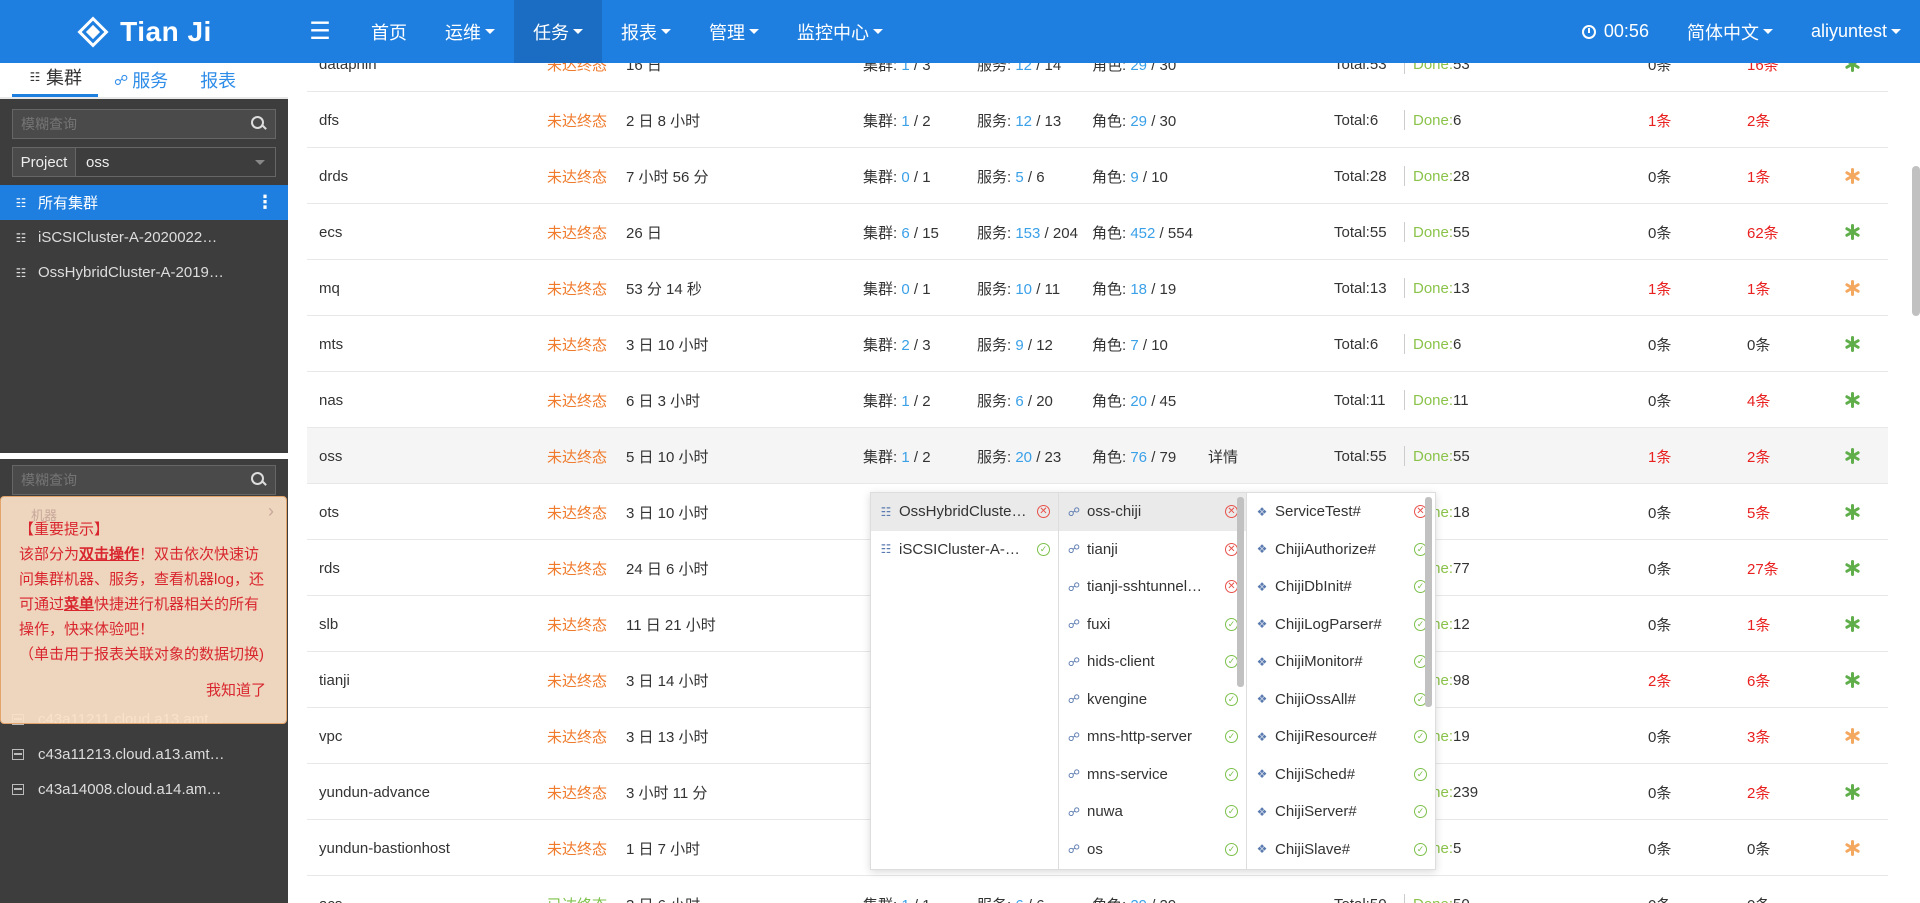  What do you see at coordinates (1152, 737) in the screenshot?
I see `popup-service-item: ☍ mns-http-server ✓` at bounding box center [1152, 737].